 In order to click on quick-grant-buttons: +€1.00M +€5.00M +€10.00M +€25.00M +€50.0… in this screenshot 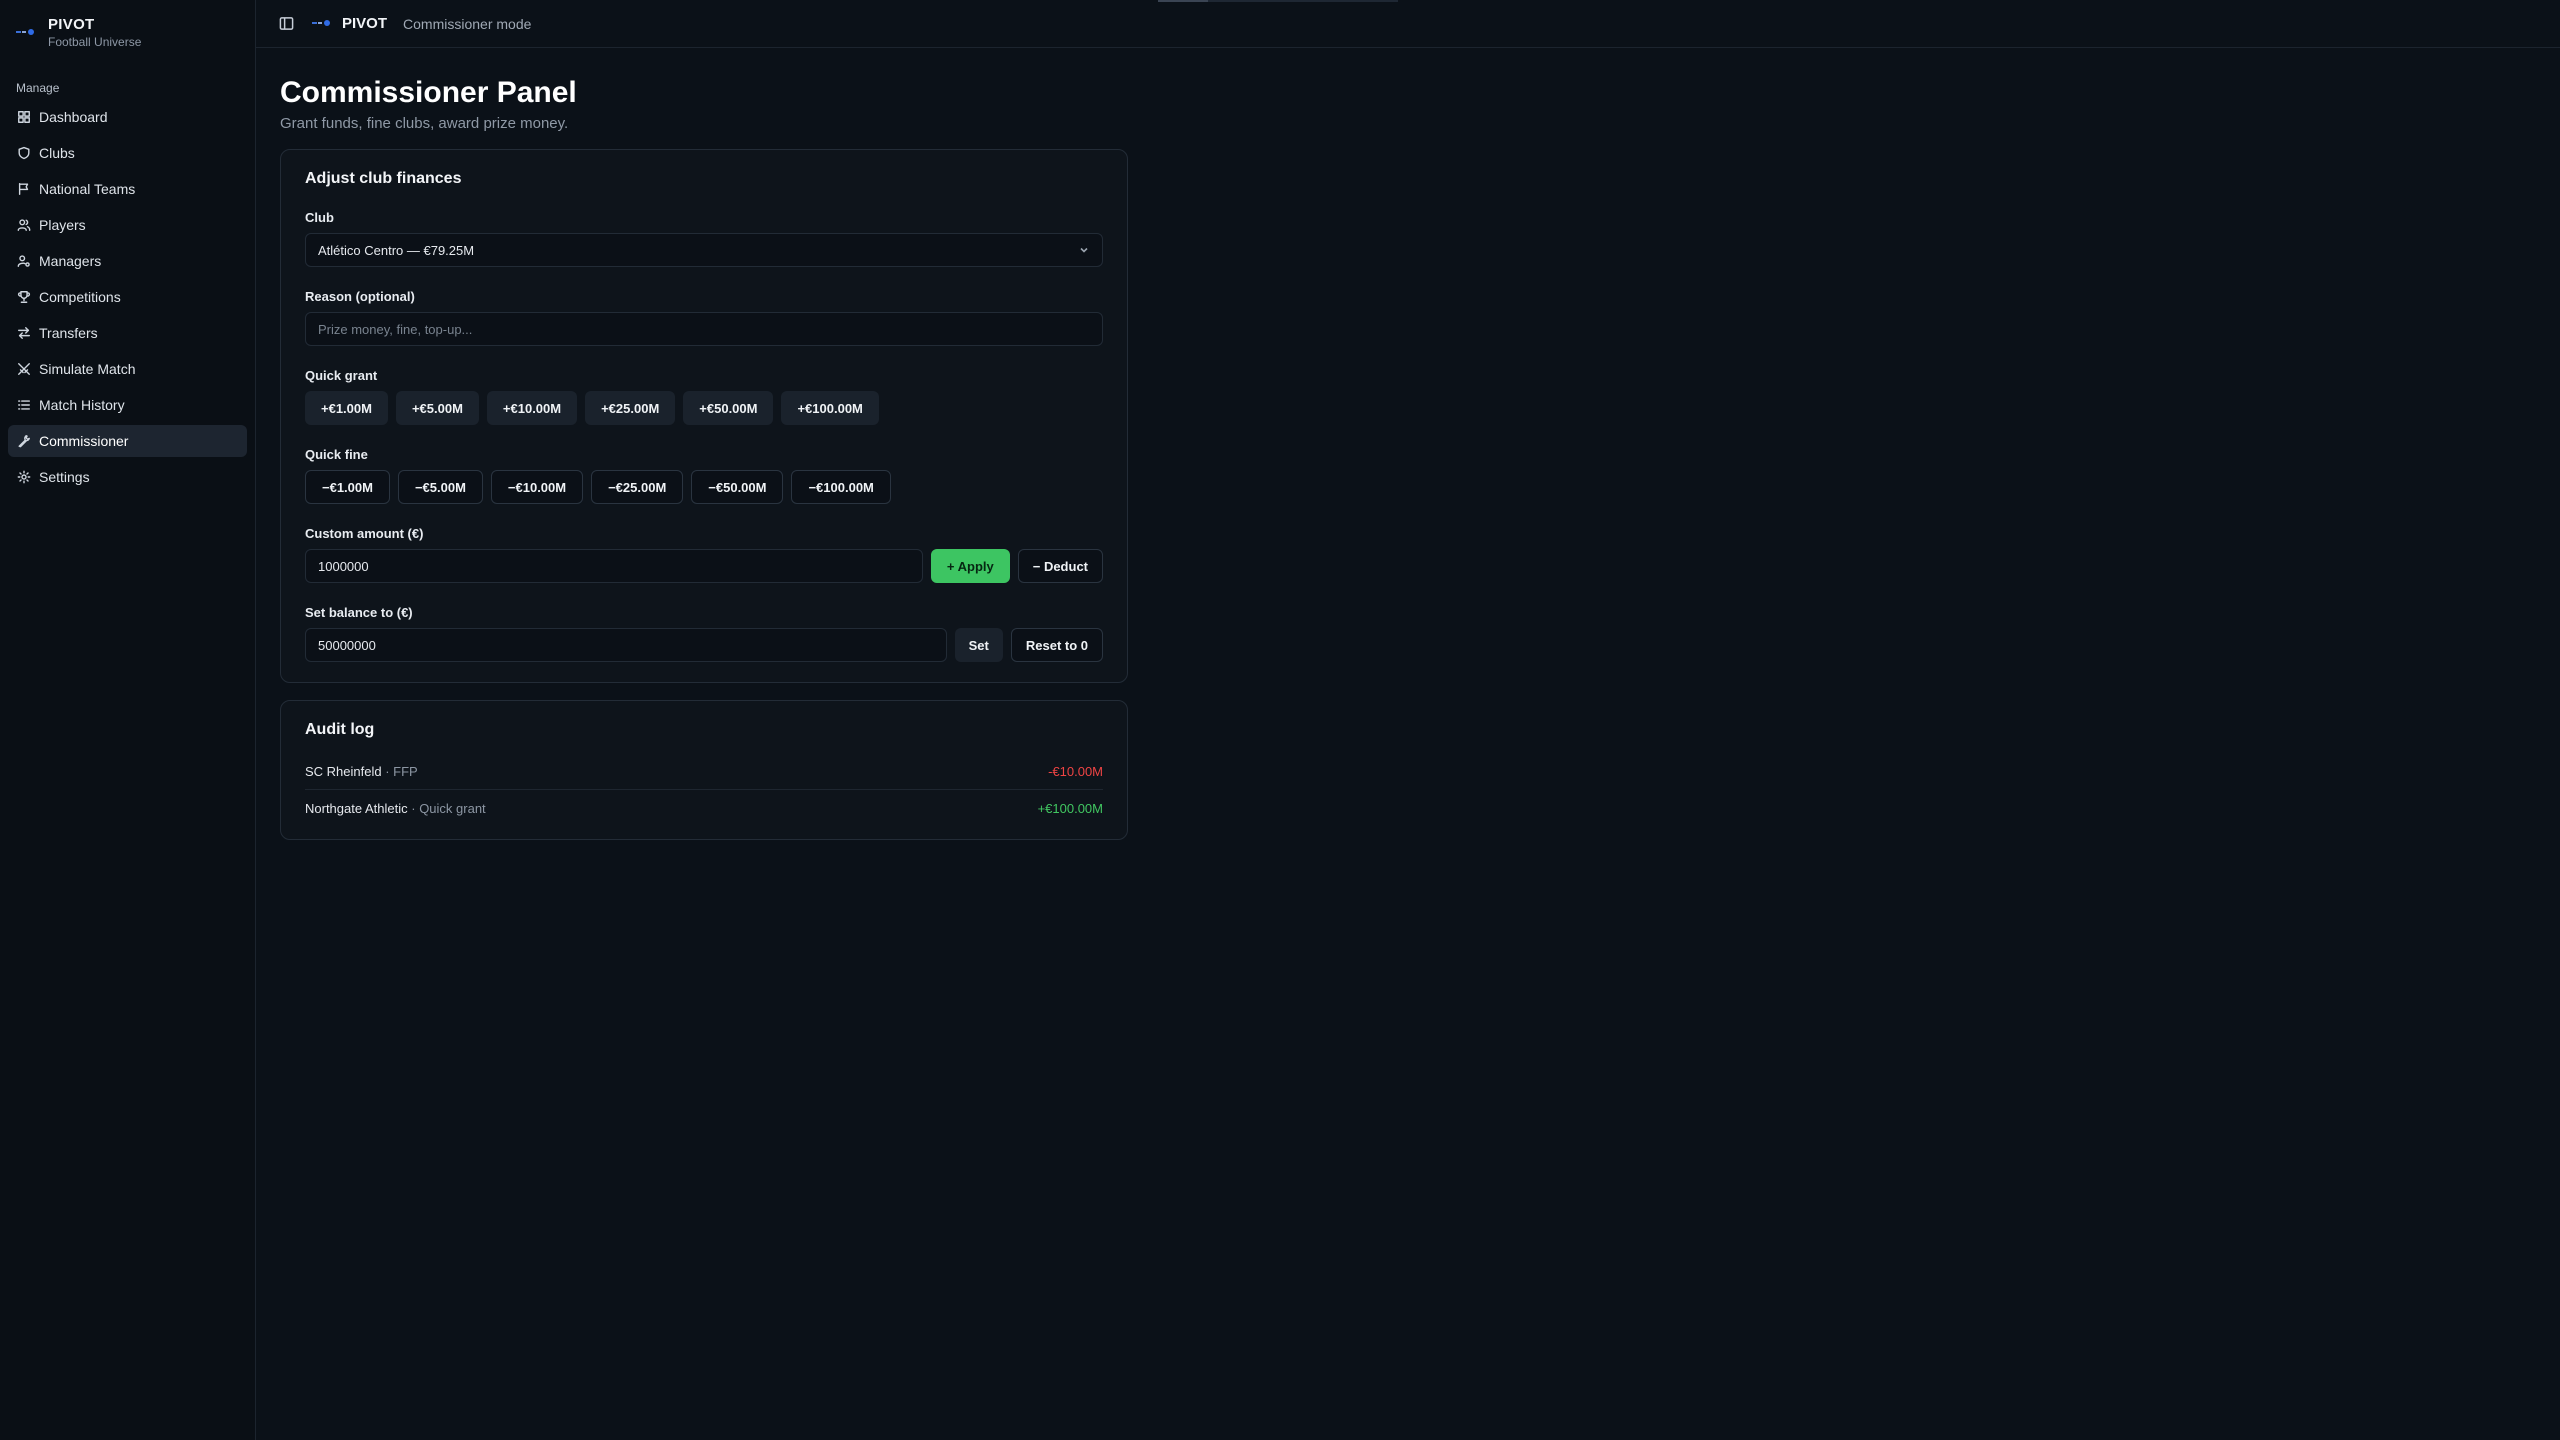, I will do `click(704, 408)`.